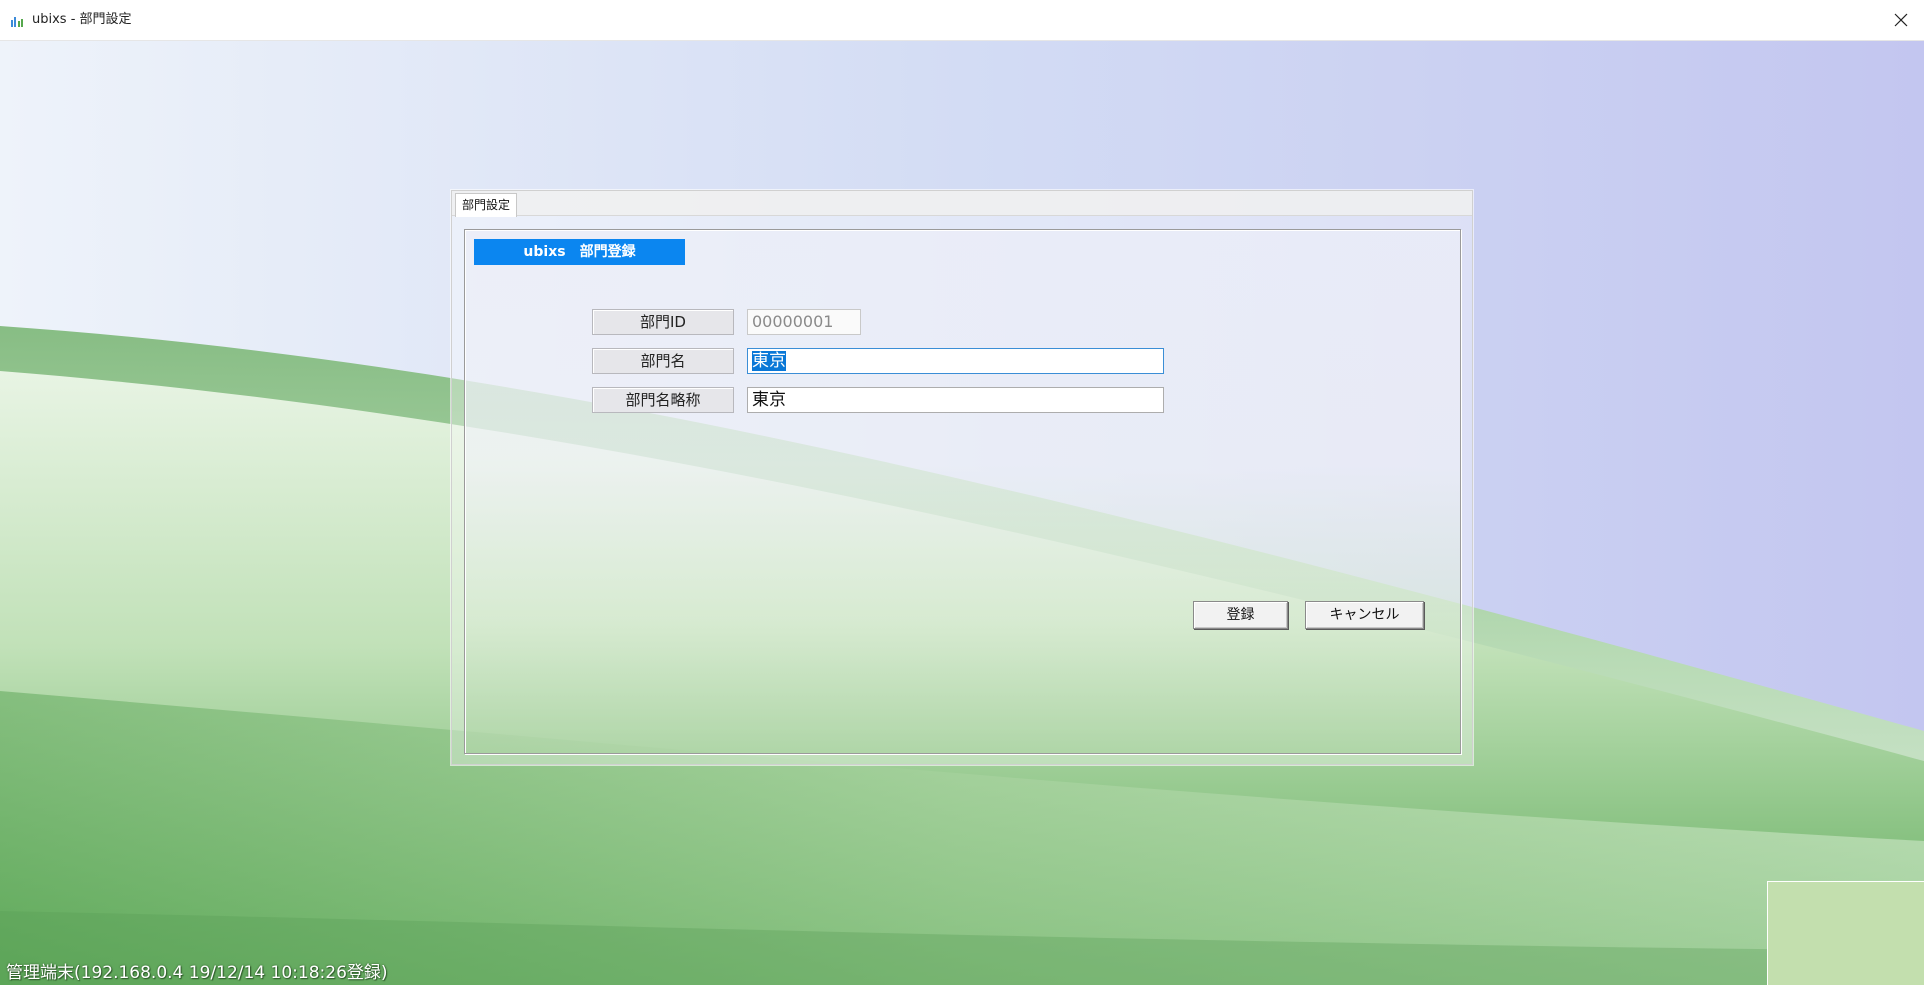  What do you see at coordinates (962, 204) in the screenshot?
I see `tab-strip: 部門設定` at bounding box center [962, 204].